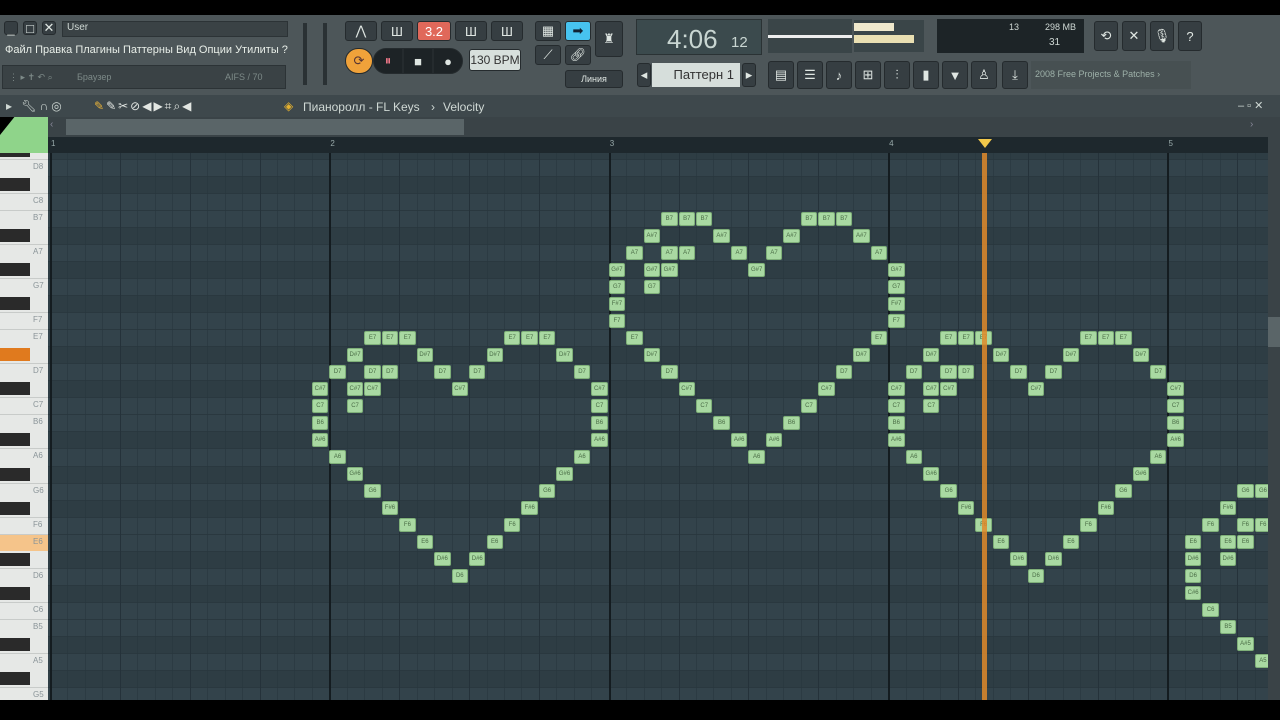 This screenshot has height=720, width=1280. What do you see at coordinates (434, 31) in the screenshot?
I see `pattern-mode-button: 3.2` at bounding box center [434, 31].